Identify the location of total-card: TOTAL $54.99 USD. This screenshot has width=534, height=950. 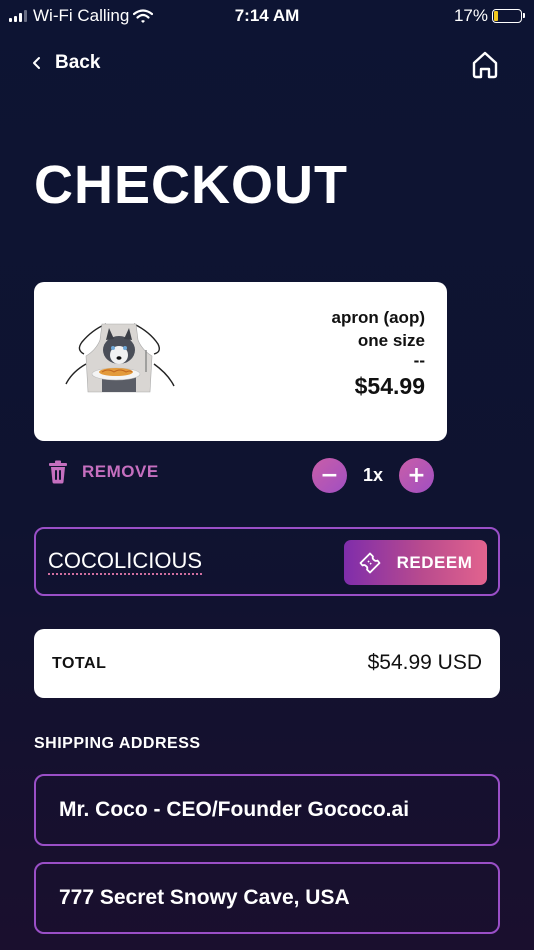
(267, 663).